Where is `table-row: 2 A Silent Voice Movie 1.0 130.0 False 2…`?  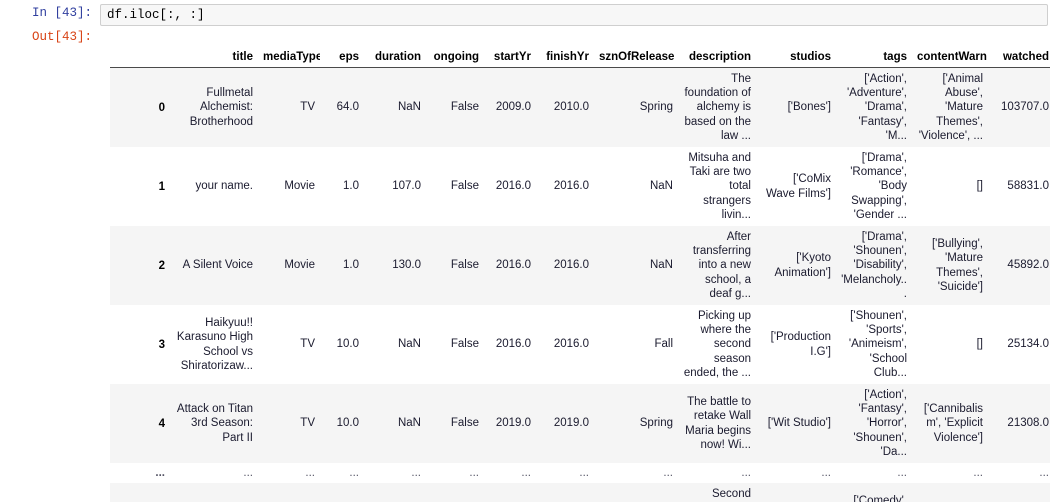 table-row: 2 A Silent Voice Movie 1.0 130.0 False 2… is located at coordinates (580, 266).